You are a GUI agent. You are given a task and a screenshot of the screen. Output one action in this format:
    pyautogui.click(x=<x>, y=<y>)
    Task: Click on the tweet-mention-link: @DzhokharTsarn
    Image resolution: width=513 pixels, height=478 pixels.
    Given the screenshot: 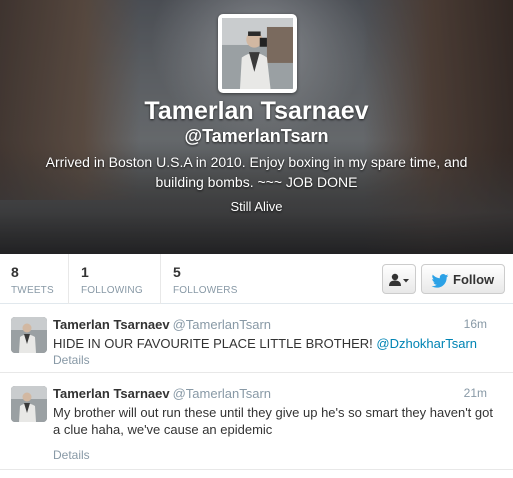 What is the action you would take?
    pyautogui.click(x=426, y=343)
    